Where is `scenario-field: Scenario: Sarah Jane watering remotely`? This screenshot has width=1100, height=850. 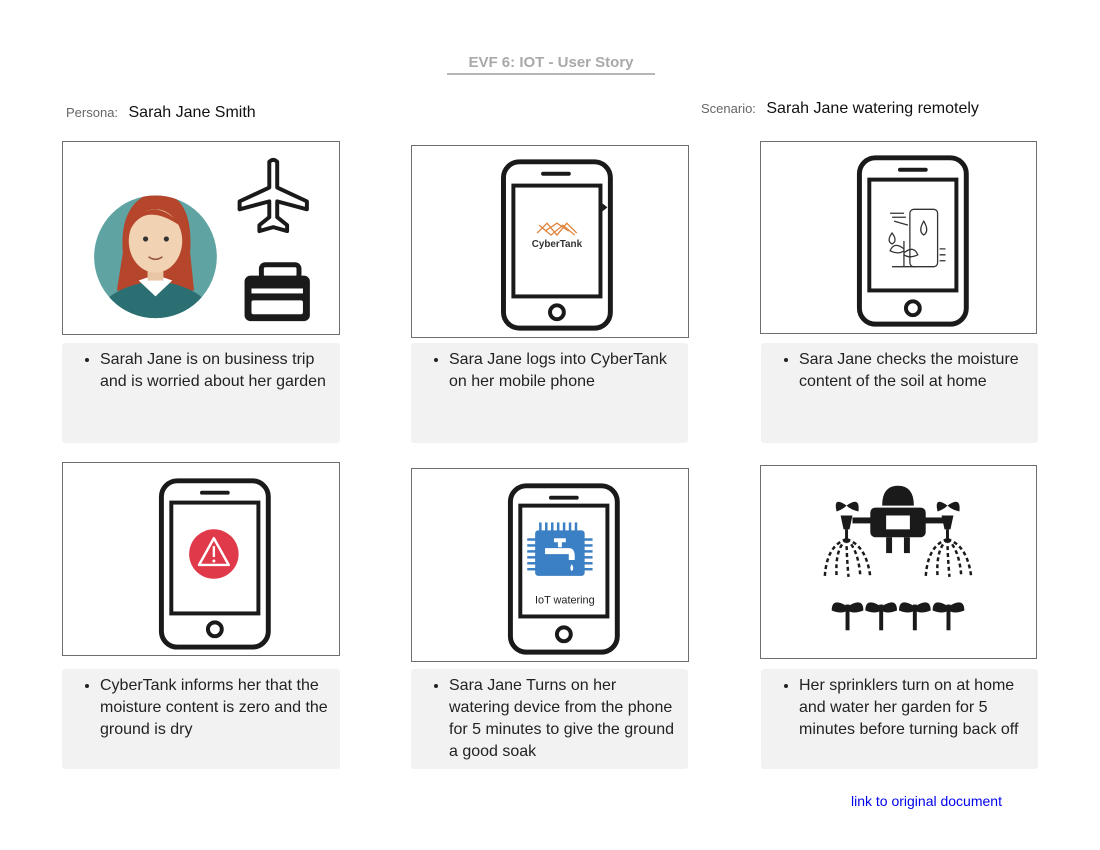 scenario-field: Scenario: Sarah Jane watering remotely is located at coordinates (840, 109).